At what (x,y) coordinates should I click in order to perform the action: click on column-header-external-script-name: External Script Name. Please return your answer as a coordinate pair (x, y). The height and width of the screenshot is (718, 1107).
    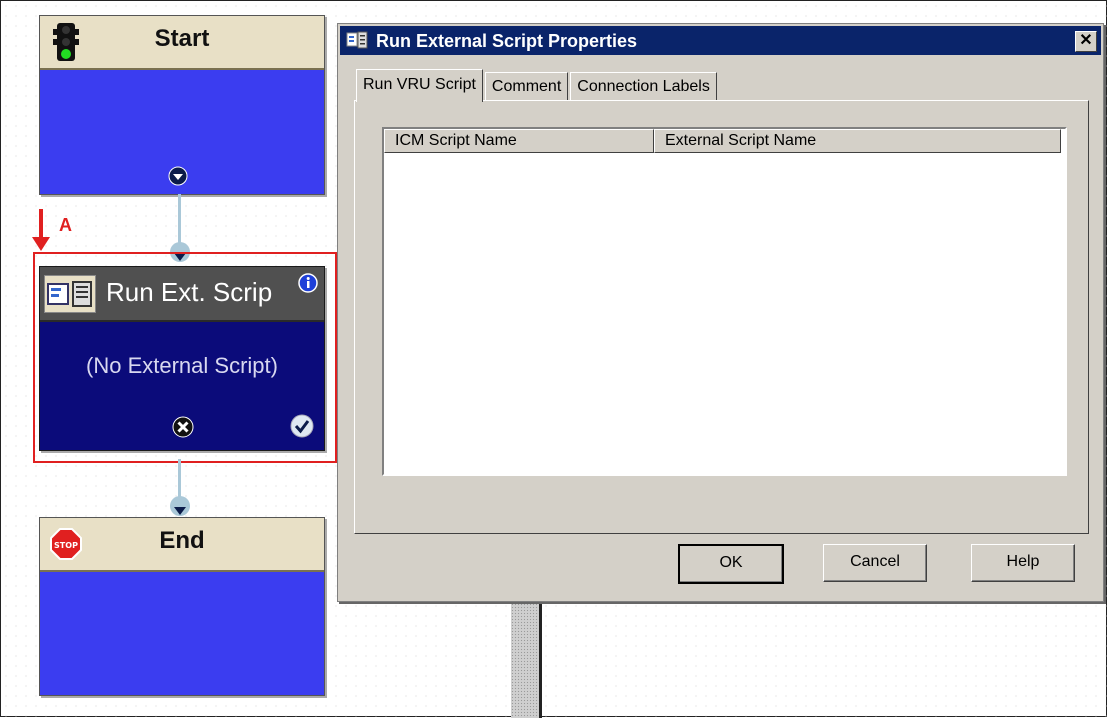
    Looking at the image, I should click on (857, 141).